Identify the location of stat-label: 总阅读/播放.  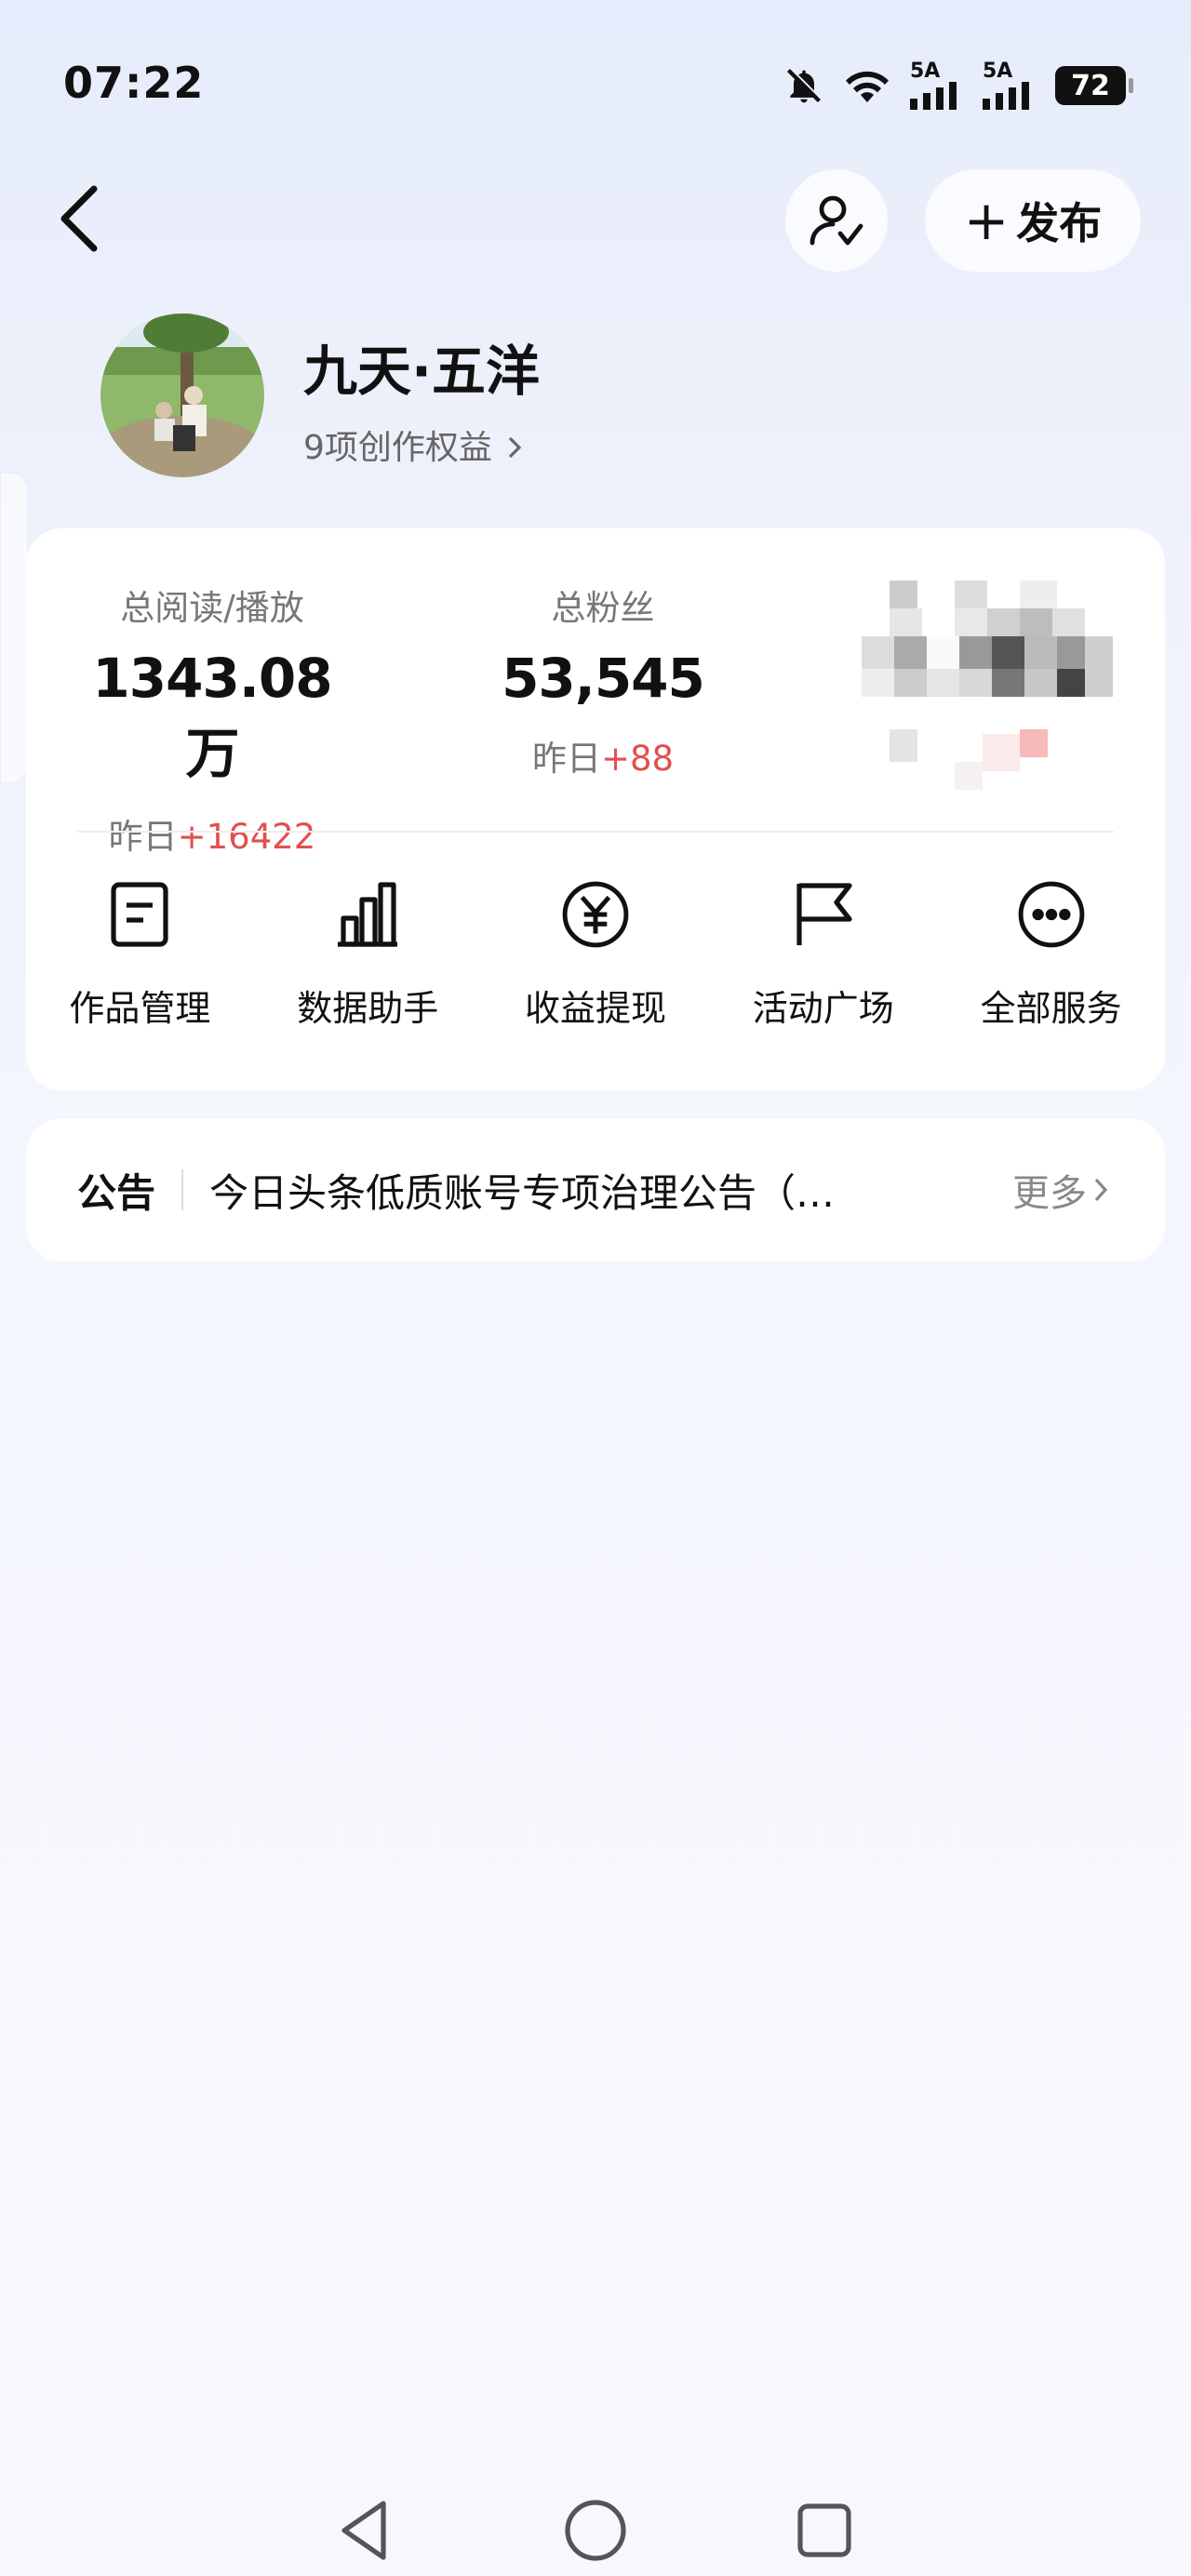
(212, 608).